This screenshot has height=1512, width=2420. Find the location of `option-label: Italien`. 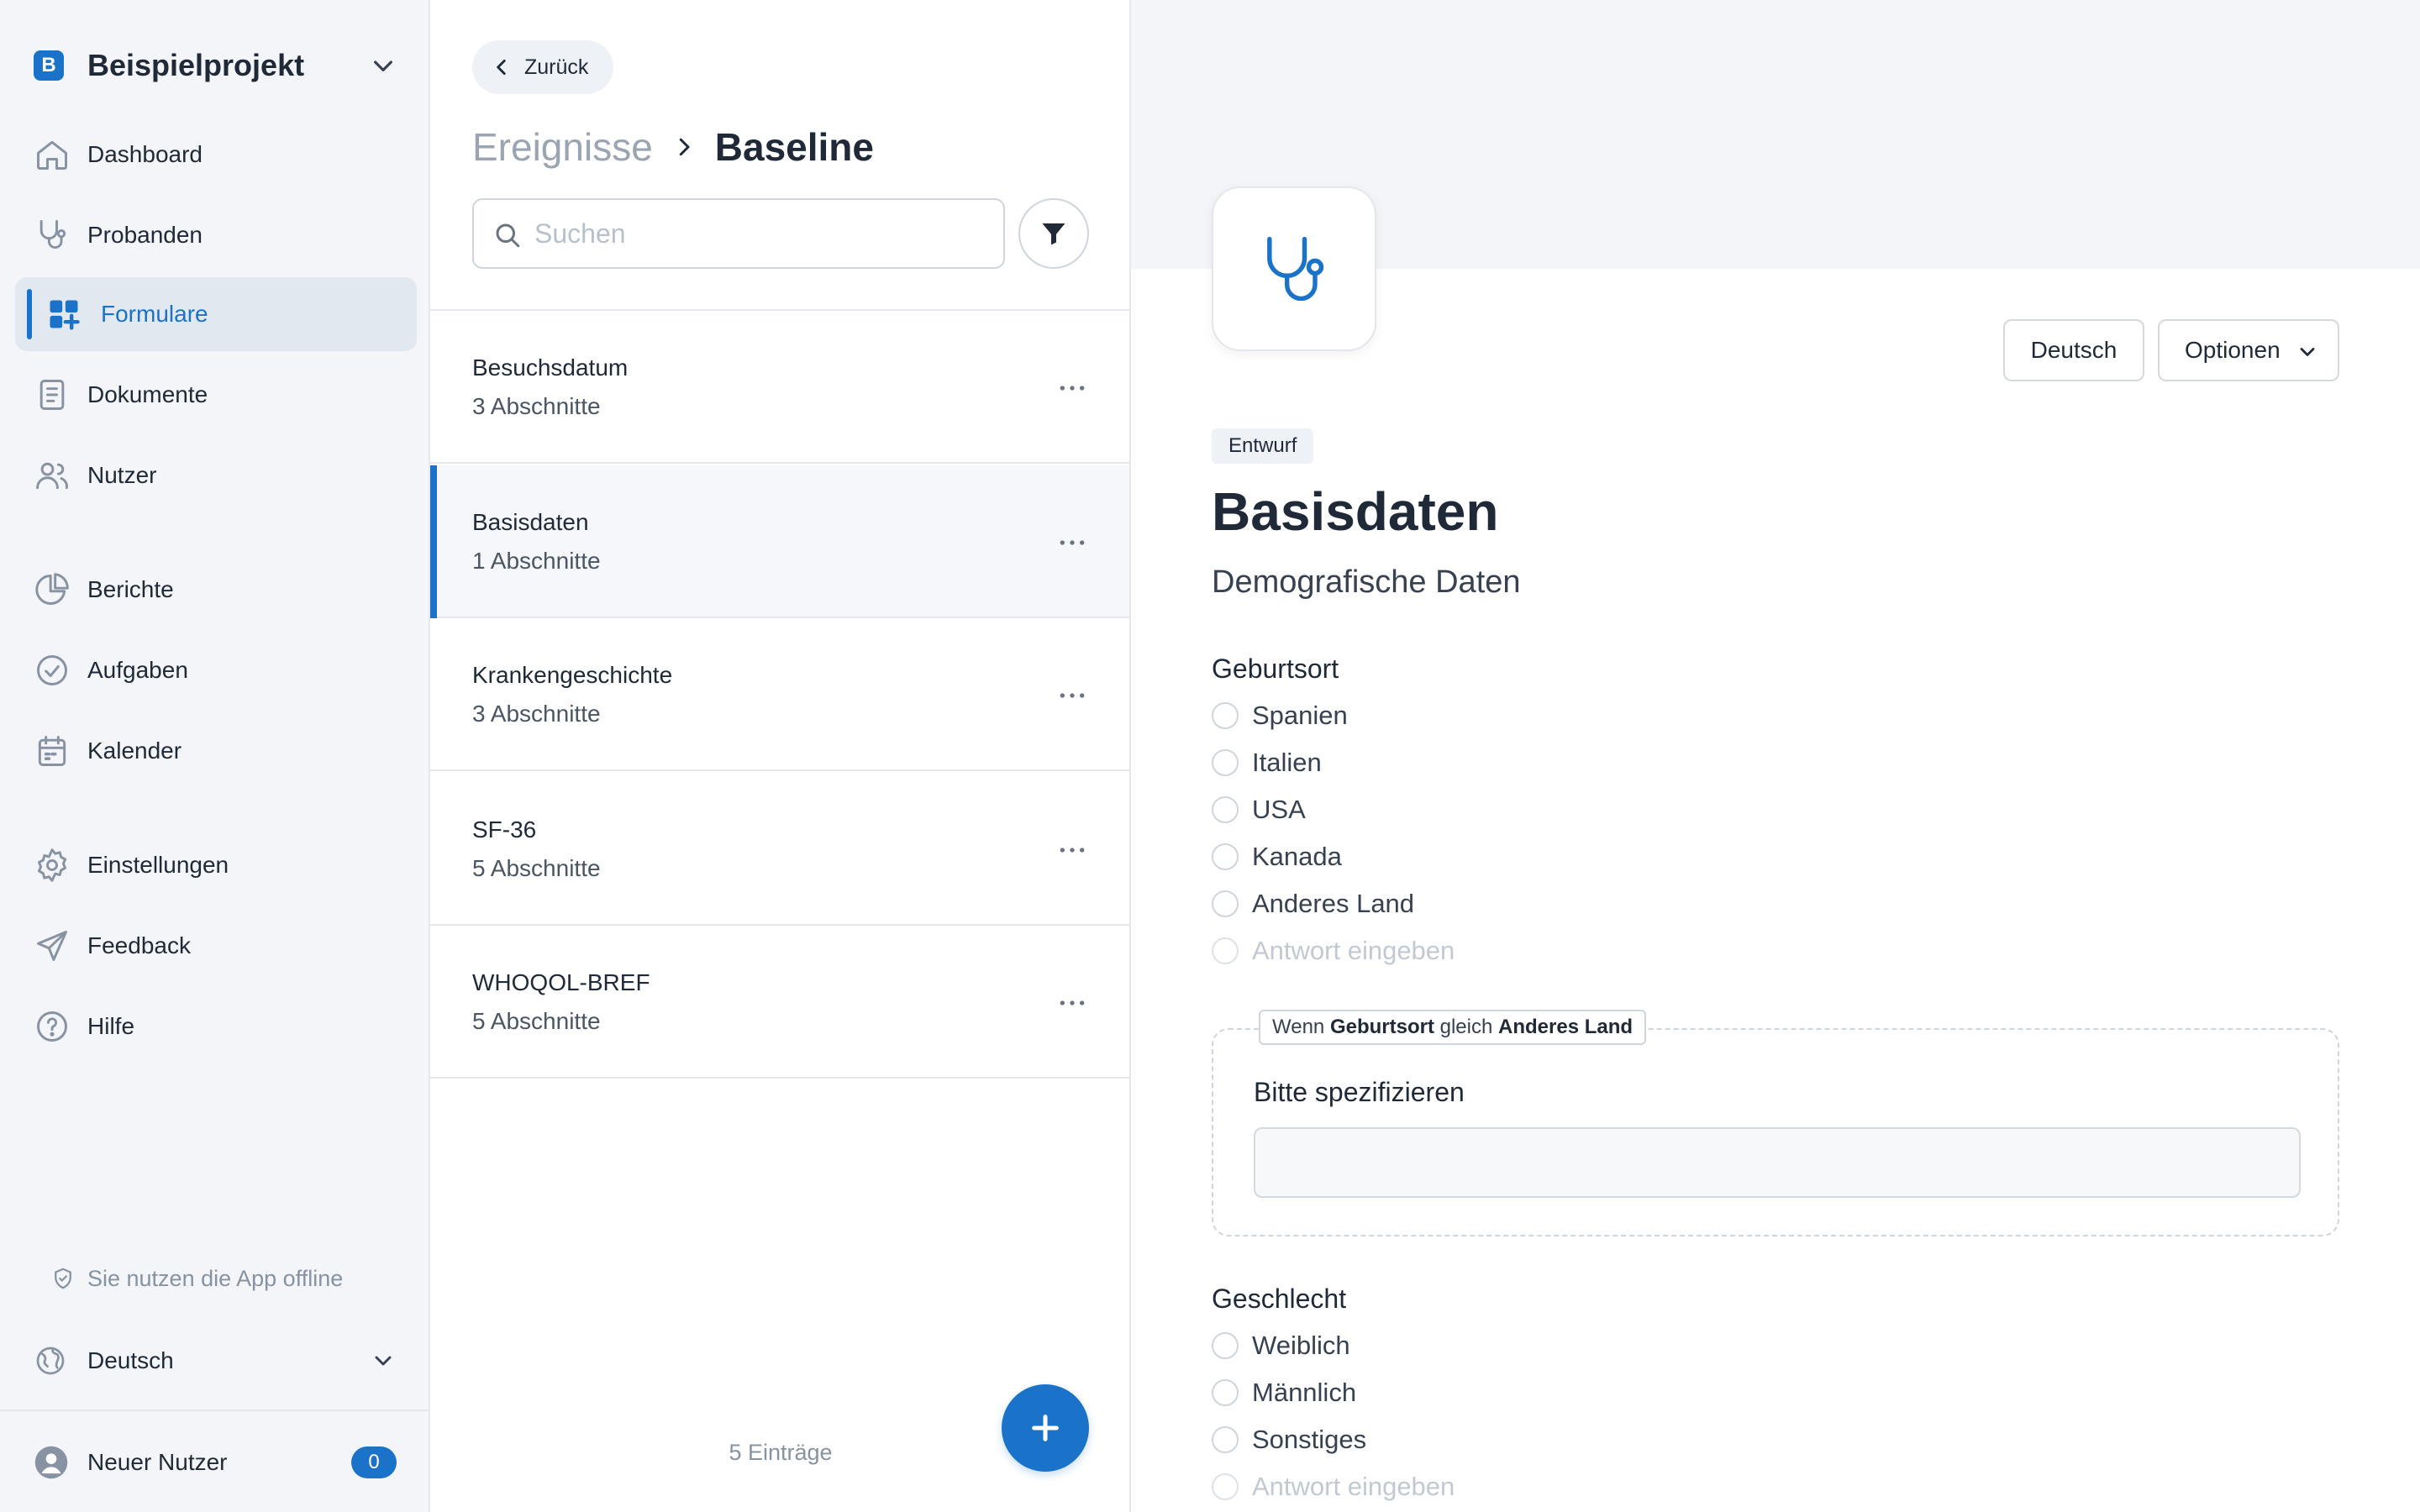

option-label: Italien is located at coordinates (1287, 762).